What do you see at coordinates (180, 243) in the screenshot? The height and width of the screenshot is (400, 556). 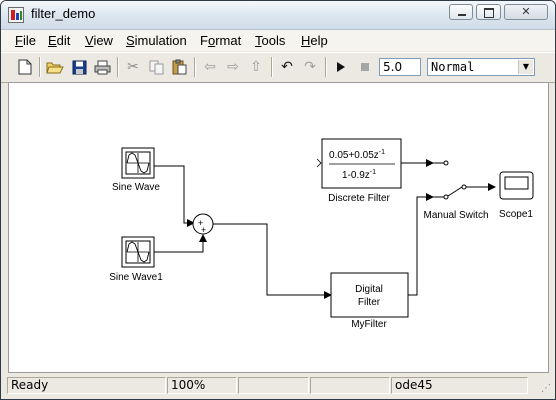 I see `signal-line-sine1-to-sum` at bounding box center [180, 243].